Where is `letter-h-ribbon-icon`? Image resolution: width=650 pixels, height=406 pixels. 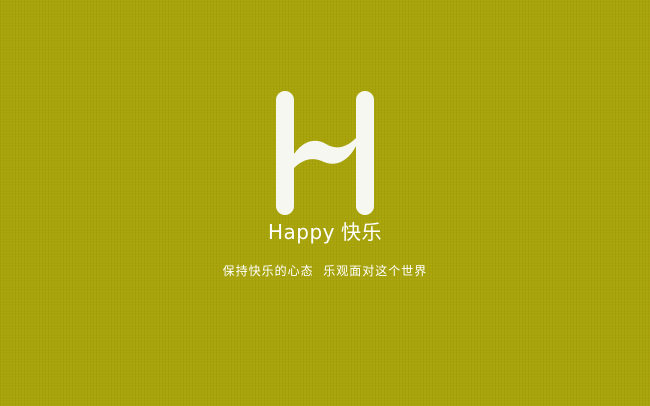
letter-h-ribbon-icon is located at coordinates (325, 153).